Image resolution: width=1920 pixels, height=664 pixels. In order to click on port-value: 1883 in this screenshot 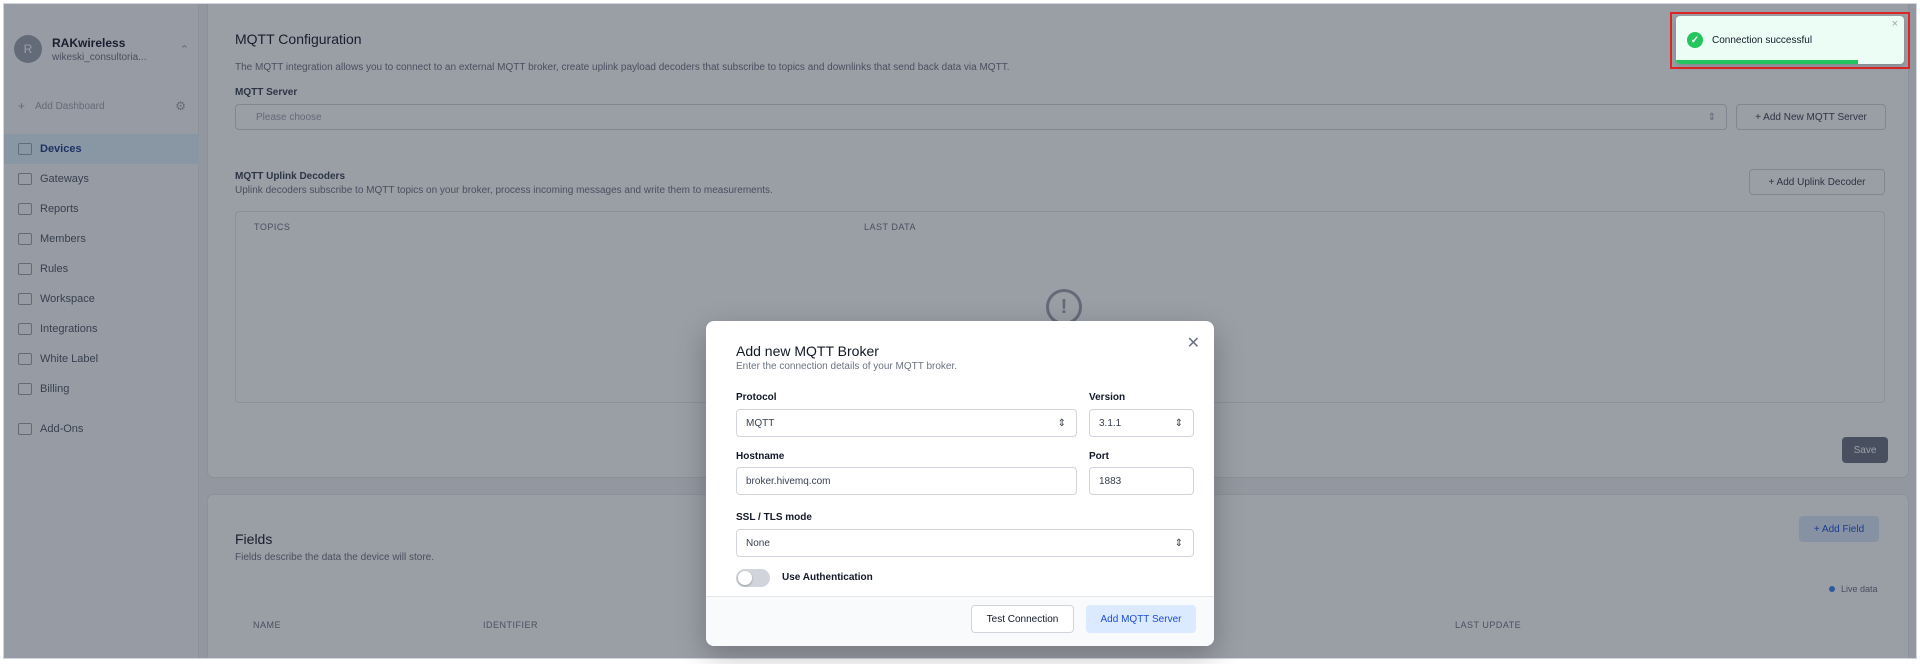, I will do `click(1110, 481)`.